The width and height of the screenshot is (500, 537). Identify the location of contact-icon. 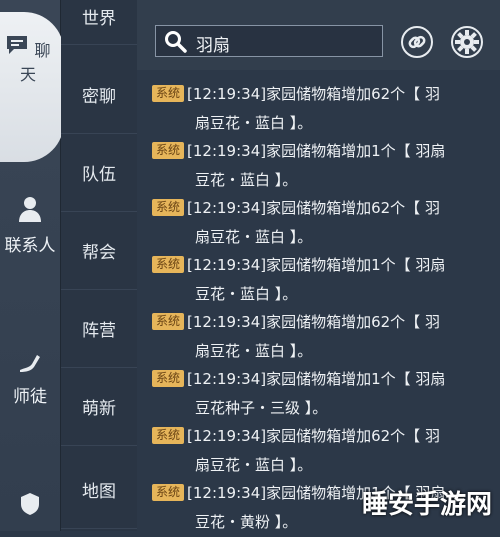
(30, 209).